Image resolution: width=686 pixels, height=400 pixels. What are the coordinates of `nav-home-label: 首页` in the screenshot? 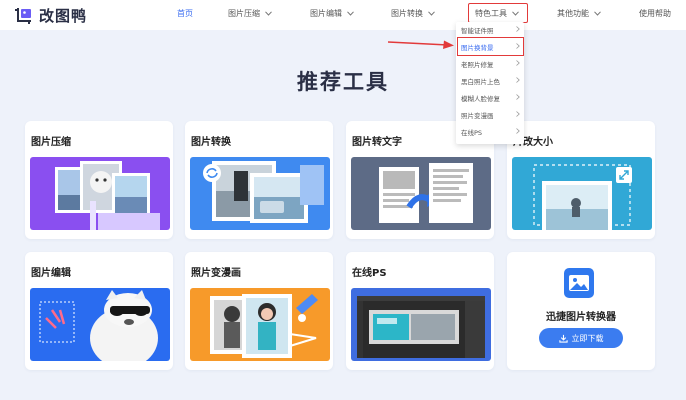 It's located at (185, 13).